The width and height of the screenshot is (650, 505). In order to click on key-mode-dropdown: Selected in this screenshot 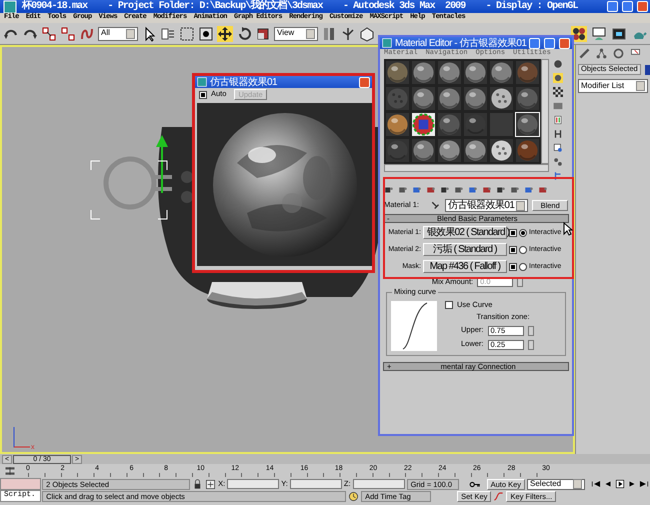, I will do `click(556, 484)`.